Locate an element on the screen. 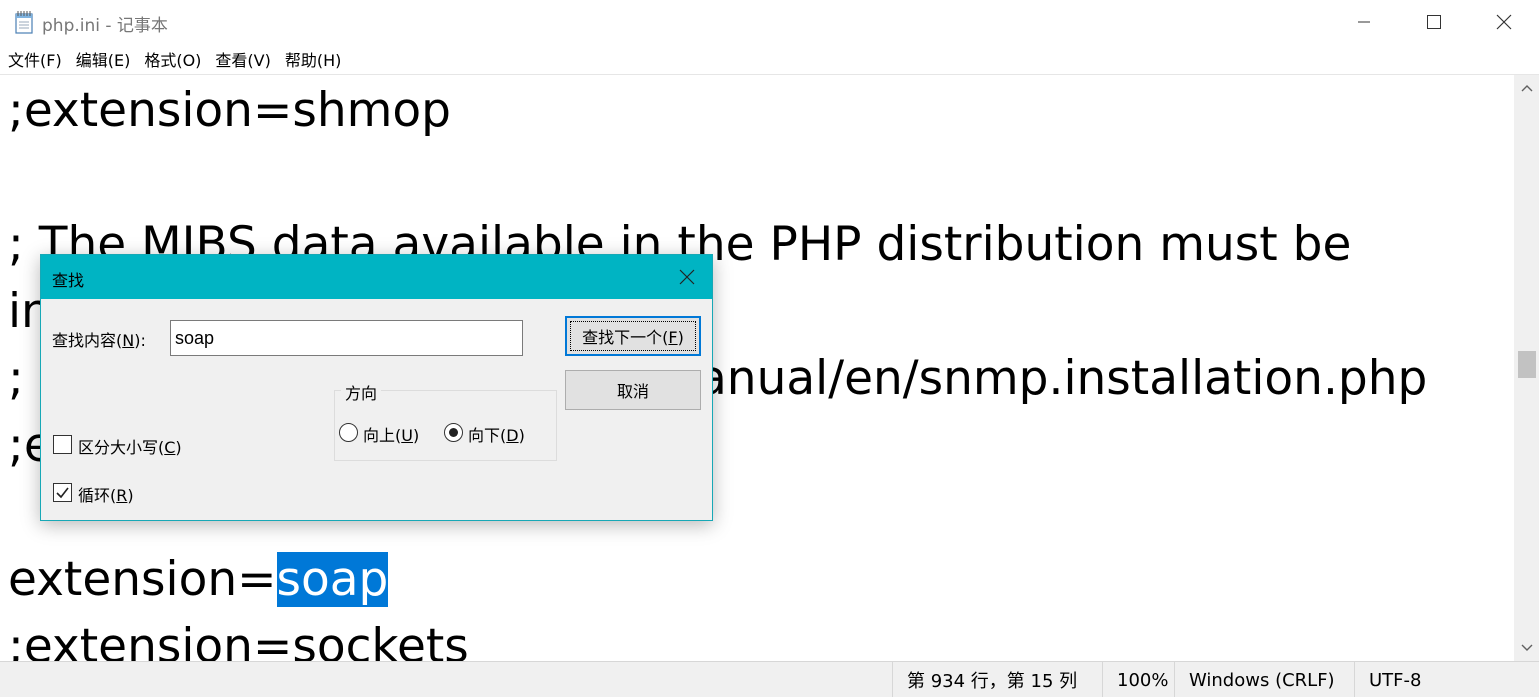 The height and width of the screenshot is (697, 1539). direction-up-radio is located at coordinates (348, 432).